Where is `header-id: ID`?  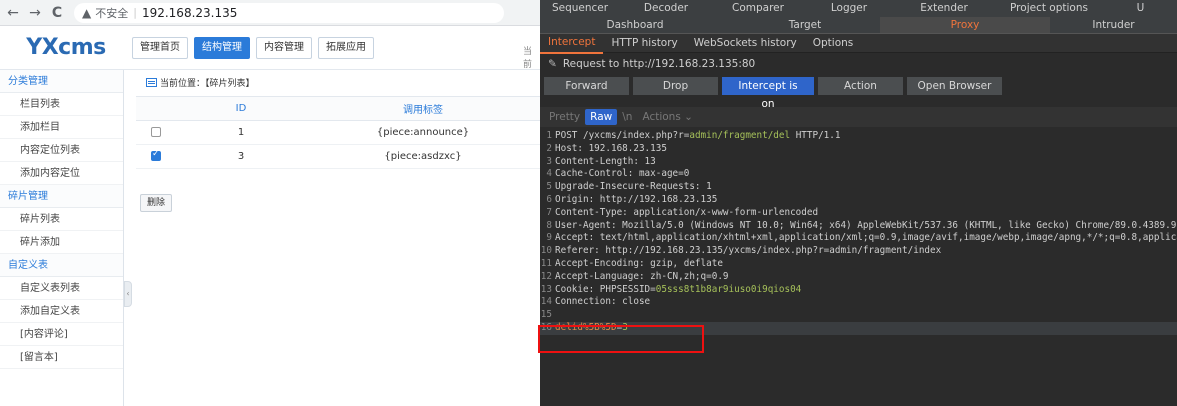
header-id: ID is located at coordinates (241, 108).